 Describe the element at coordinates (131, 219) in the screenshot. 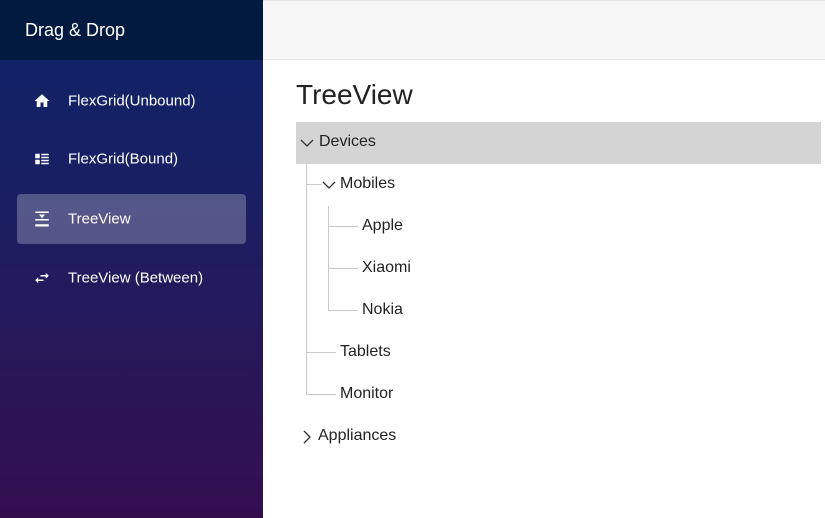

I see `sidebar-item-treeview: TreeView` at that location.